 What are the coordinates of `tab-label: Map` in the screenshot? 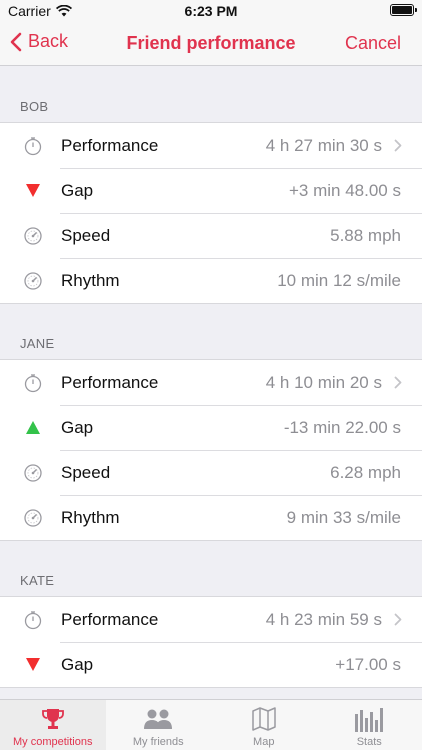 It's located at (264, 742).